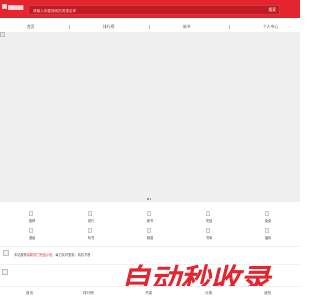 The image size is (320, 300). I want to click on notice-prefix: 本站推荐, so click(20, 255).